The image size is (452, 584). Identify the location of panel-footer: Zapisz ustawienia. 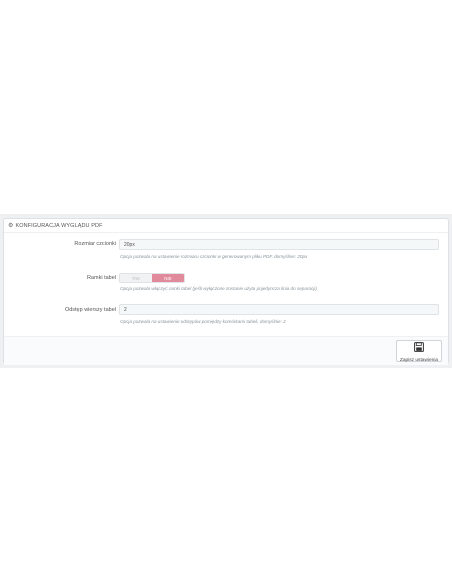
(226, 350).